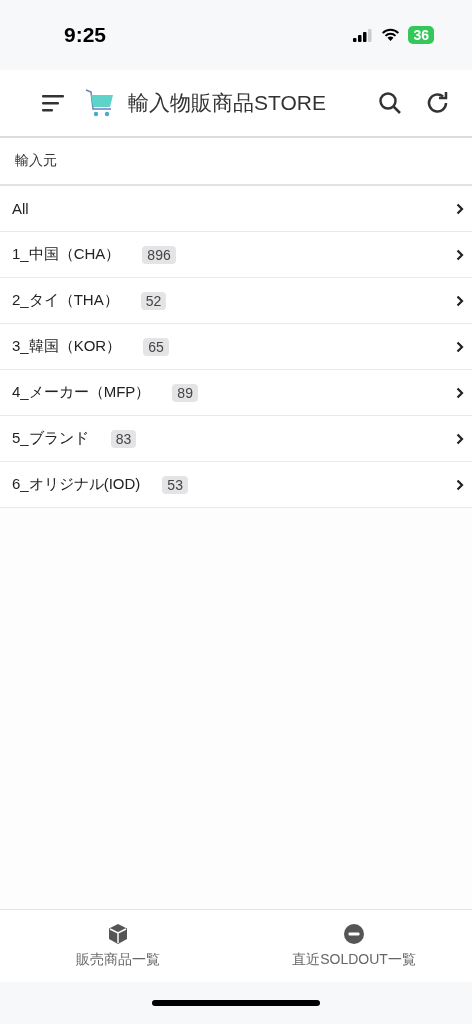 Image resolution: width=472 pixels, height=1024 pixels. What do you see at coordinates (81, 392) in the screenshot?
I see `item-label: 4_メーカー（MFP）` at bounding box center [81, 392].